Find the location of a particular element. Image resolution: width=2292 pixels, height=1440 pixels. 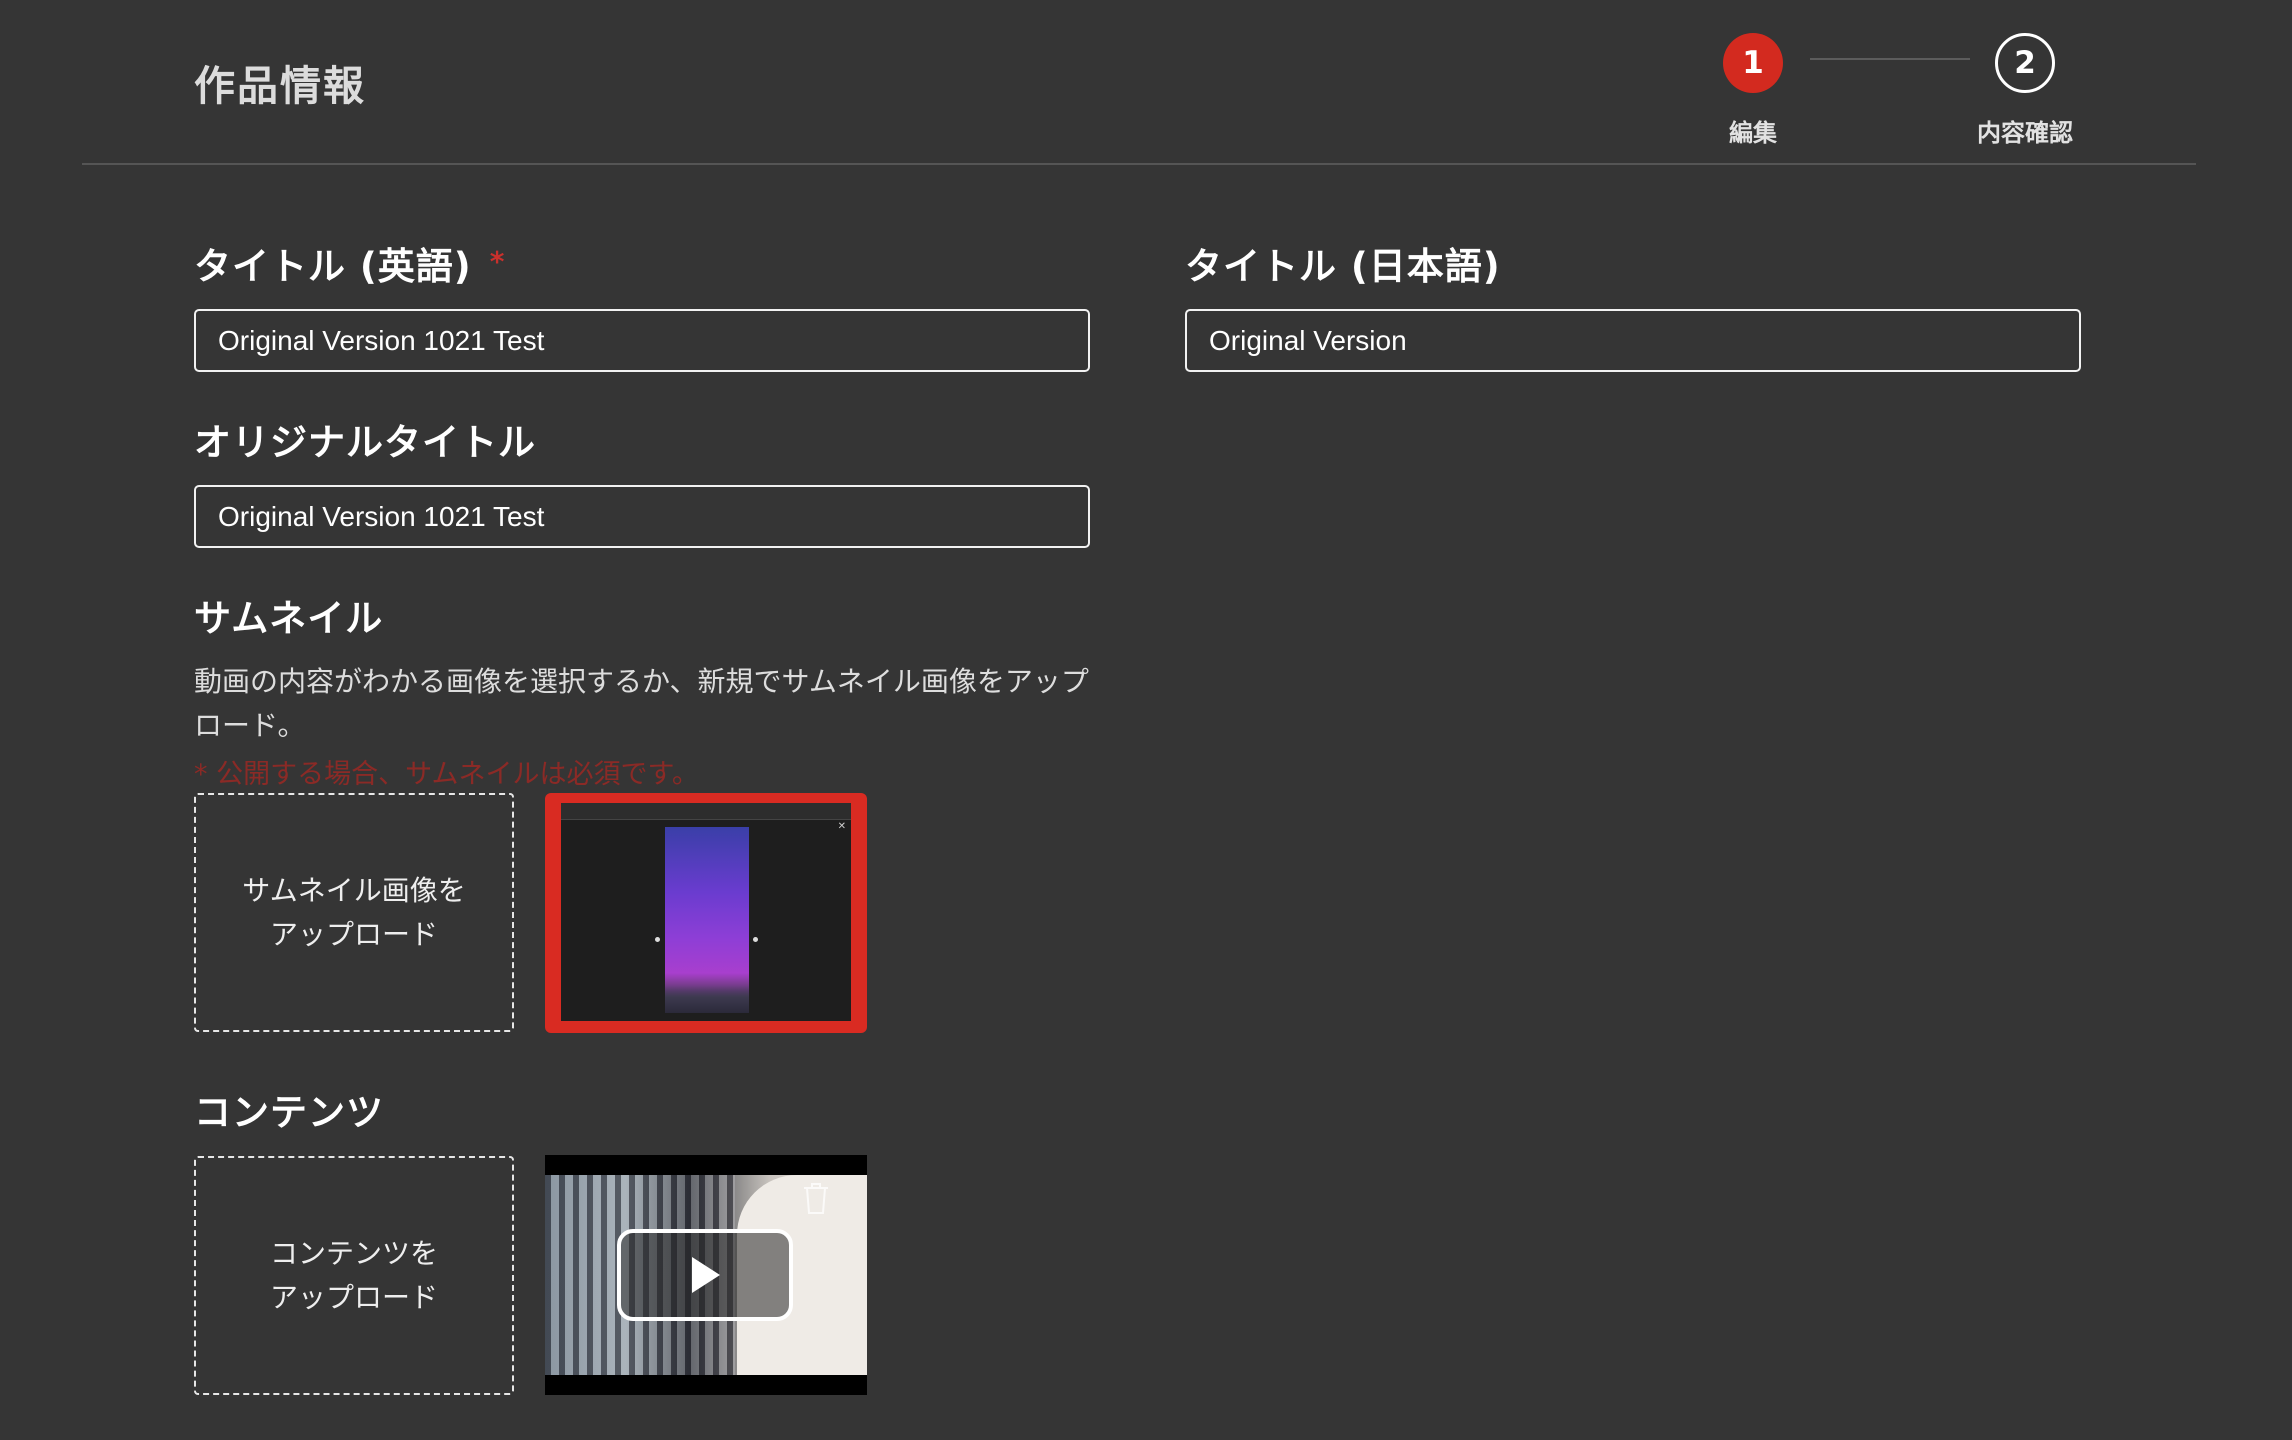

title-en-label-row: タイトル (英語) * is located at coordinates (349, 263).